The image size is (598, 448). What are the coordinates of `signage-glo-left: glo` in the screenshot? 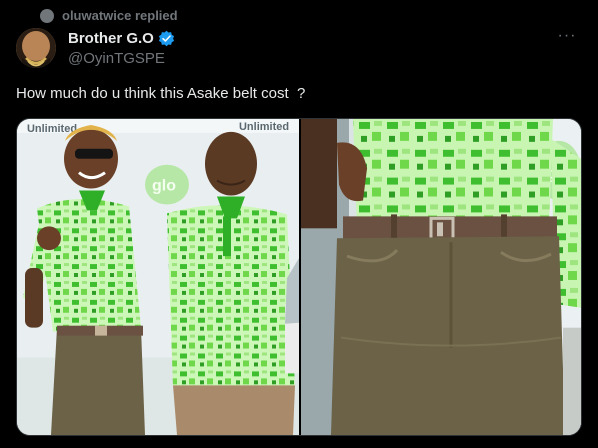 It's located at (164, 186).